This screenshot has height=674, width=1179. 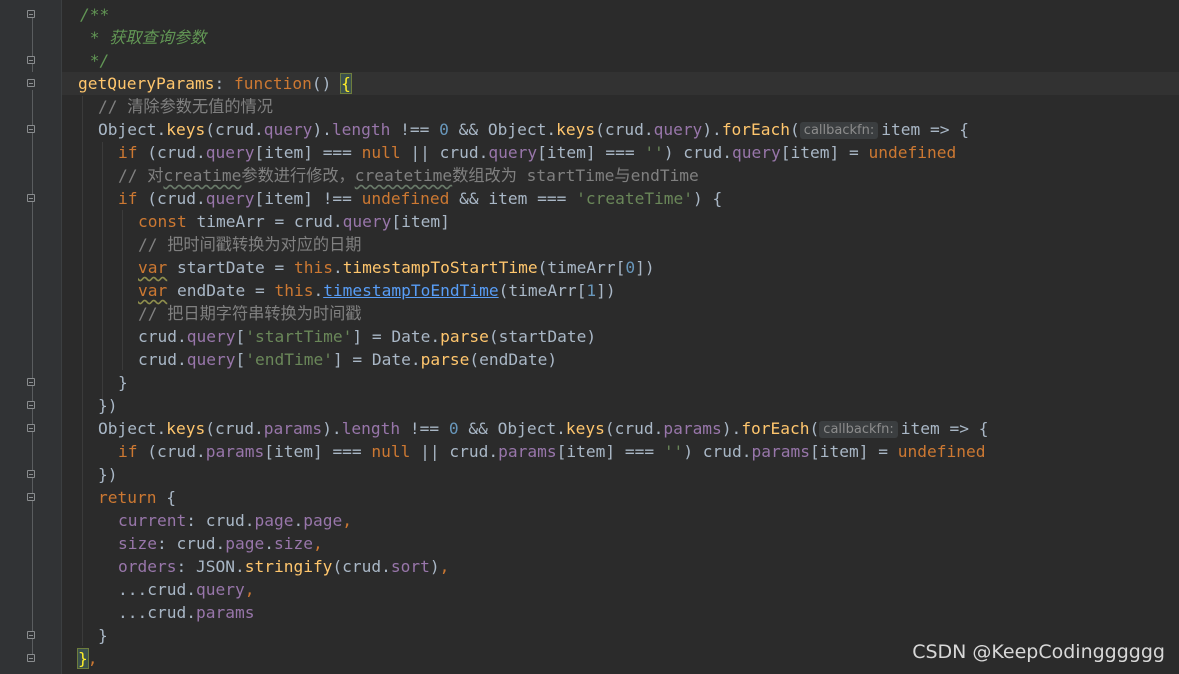 What do you see at coordinates (137, 497) in the screenshot?
I see `code-line-22: return {` at bounding box center [137, 497].